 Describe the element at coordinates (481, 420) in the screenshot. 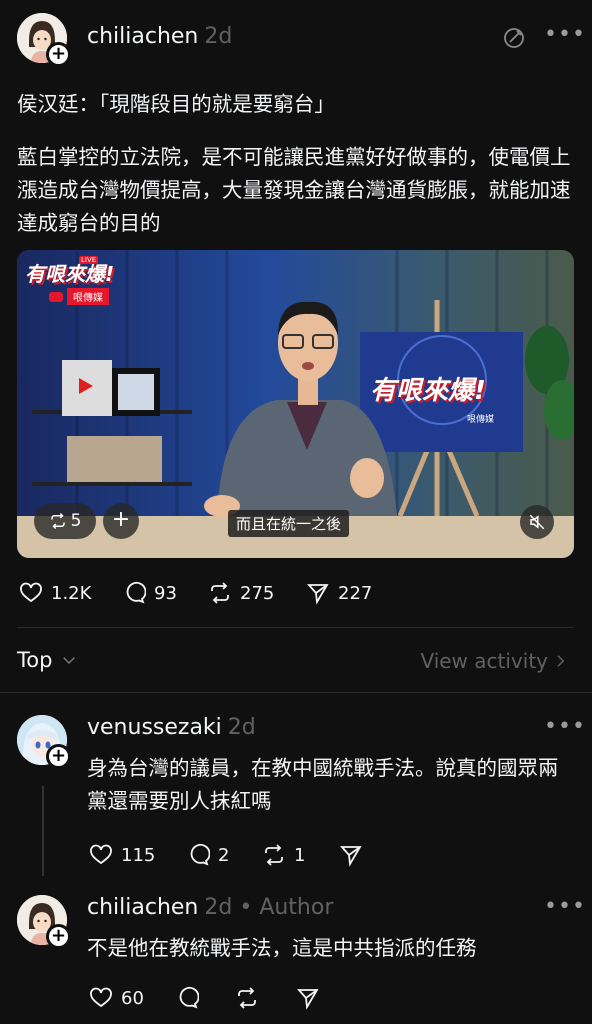

I see `board-brand: 哏傳媒` at that location.